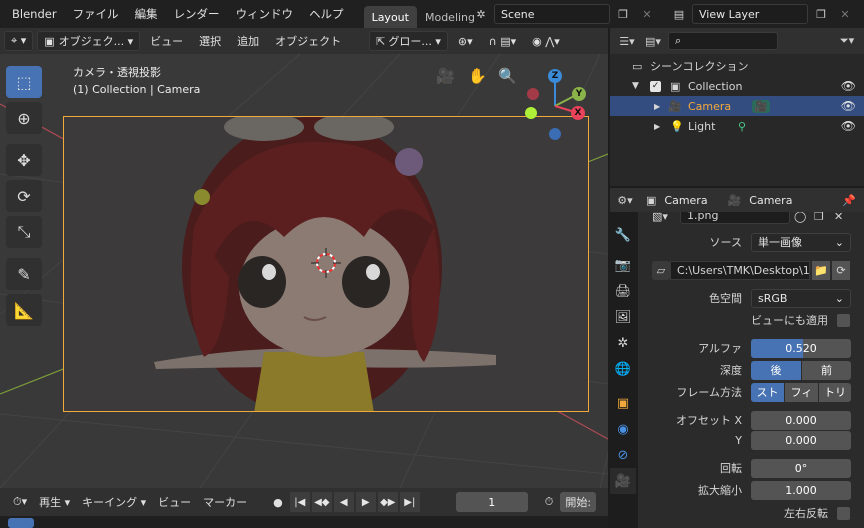 The image size is (864, 528). What do you see at coordinates (304, 522) in the screenshot?
I see `timeline-ruler` at bounding box center [304, 522].